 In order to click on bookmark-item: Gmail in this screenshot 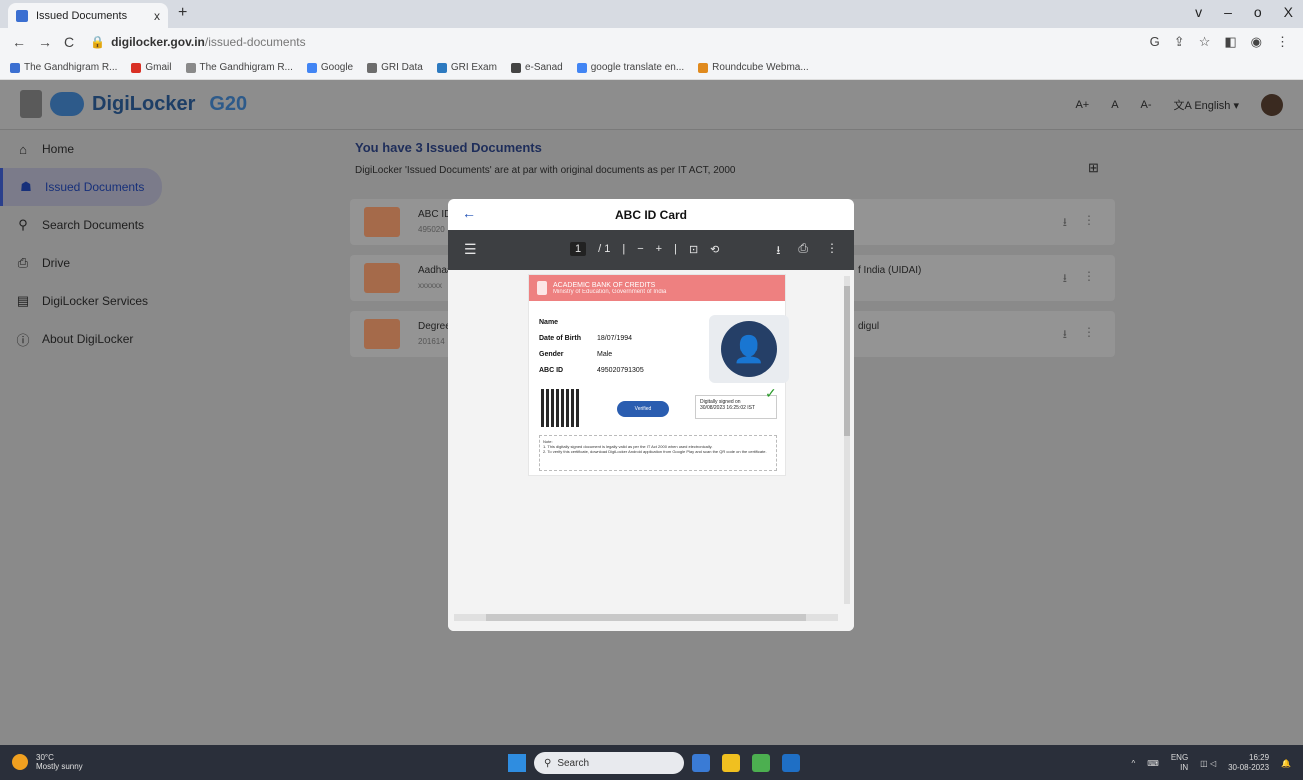, I will do `click(151, 67)`.